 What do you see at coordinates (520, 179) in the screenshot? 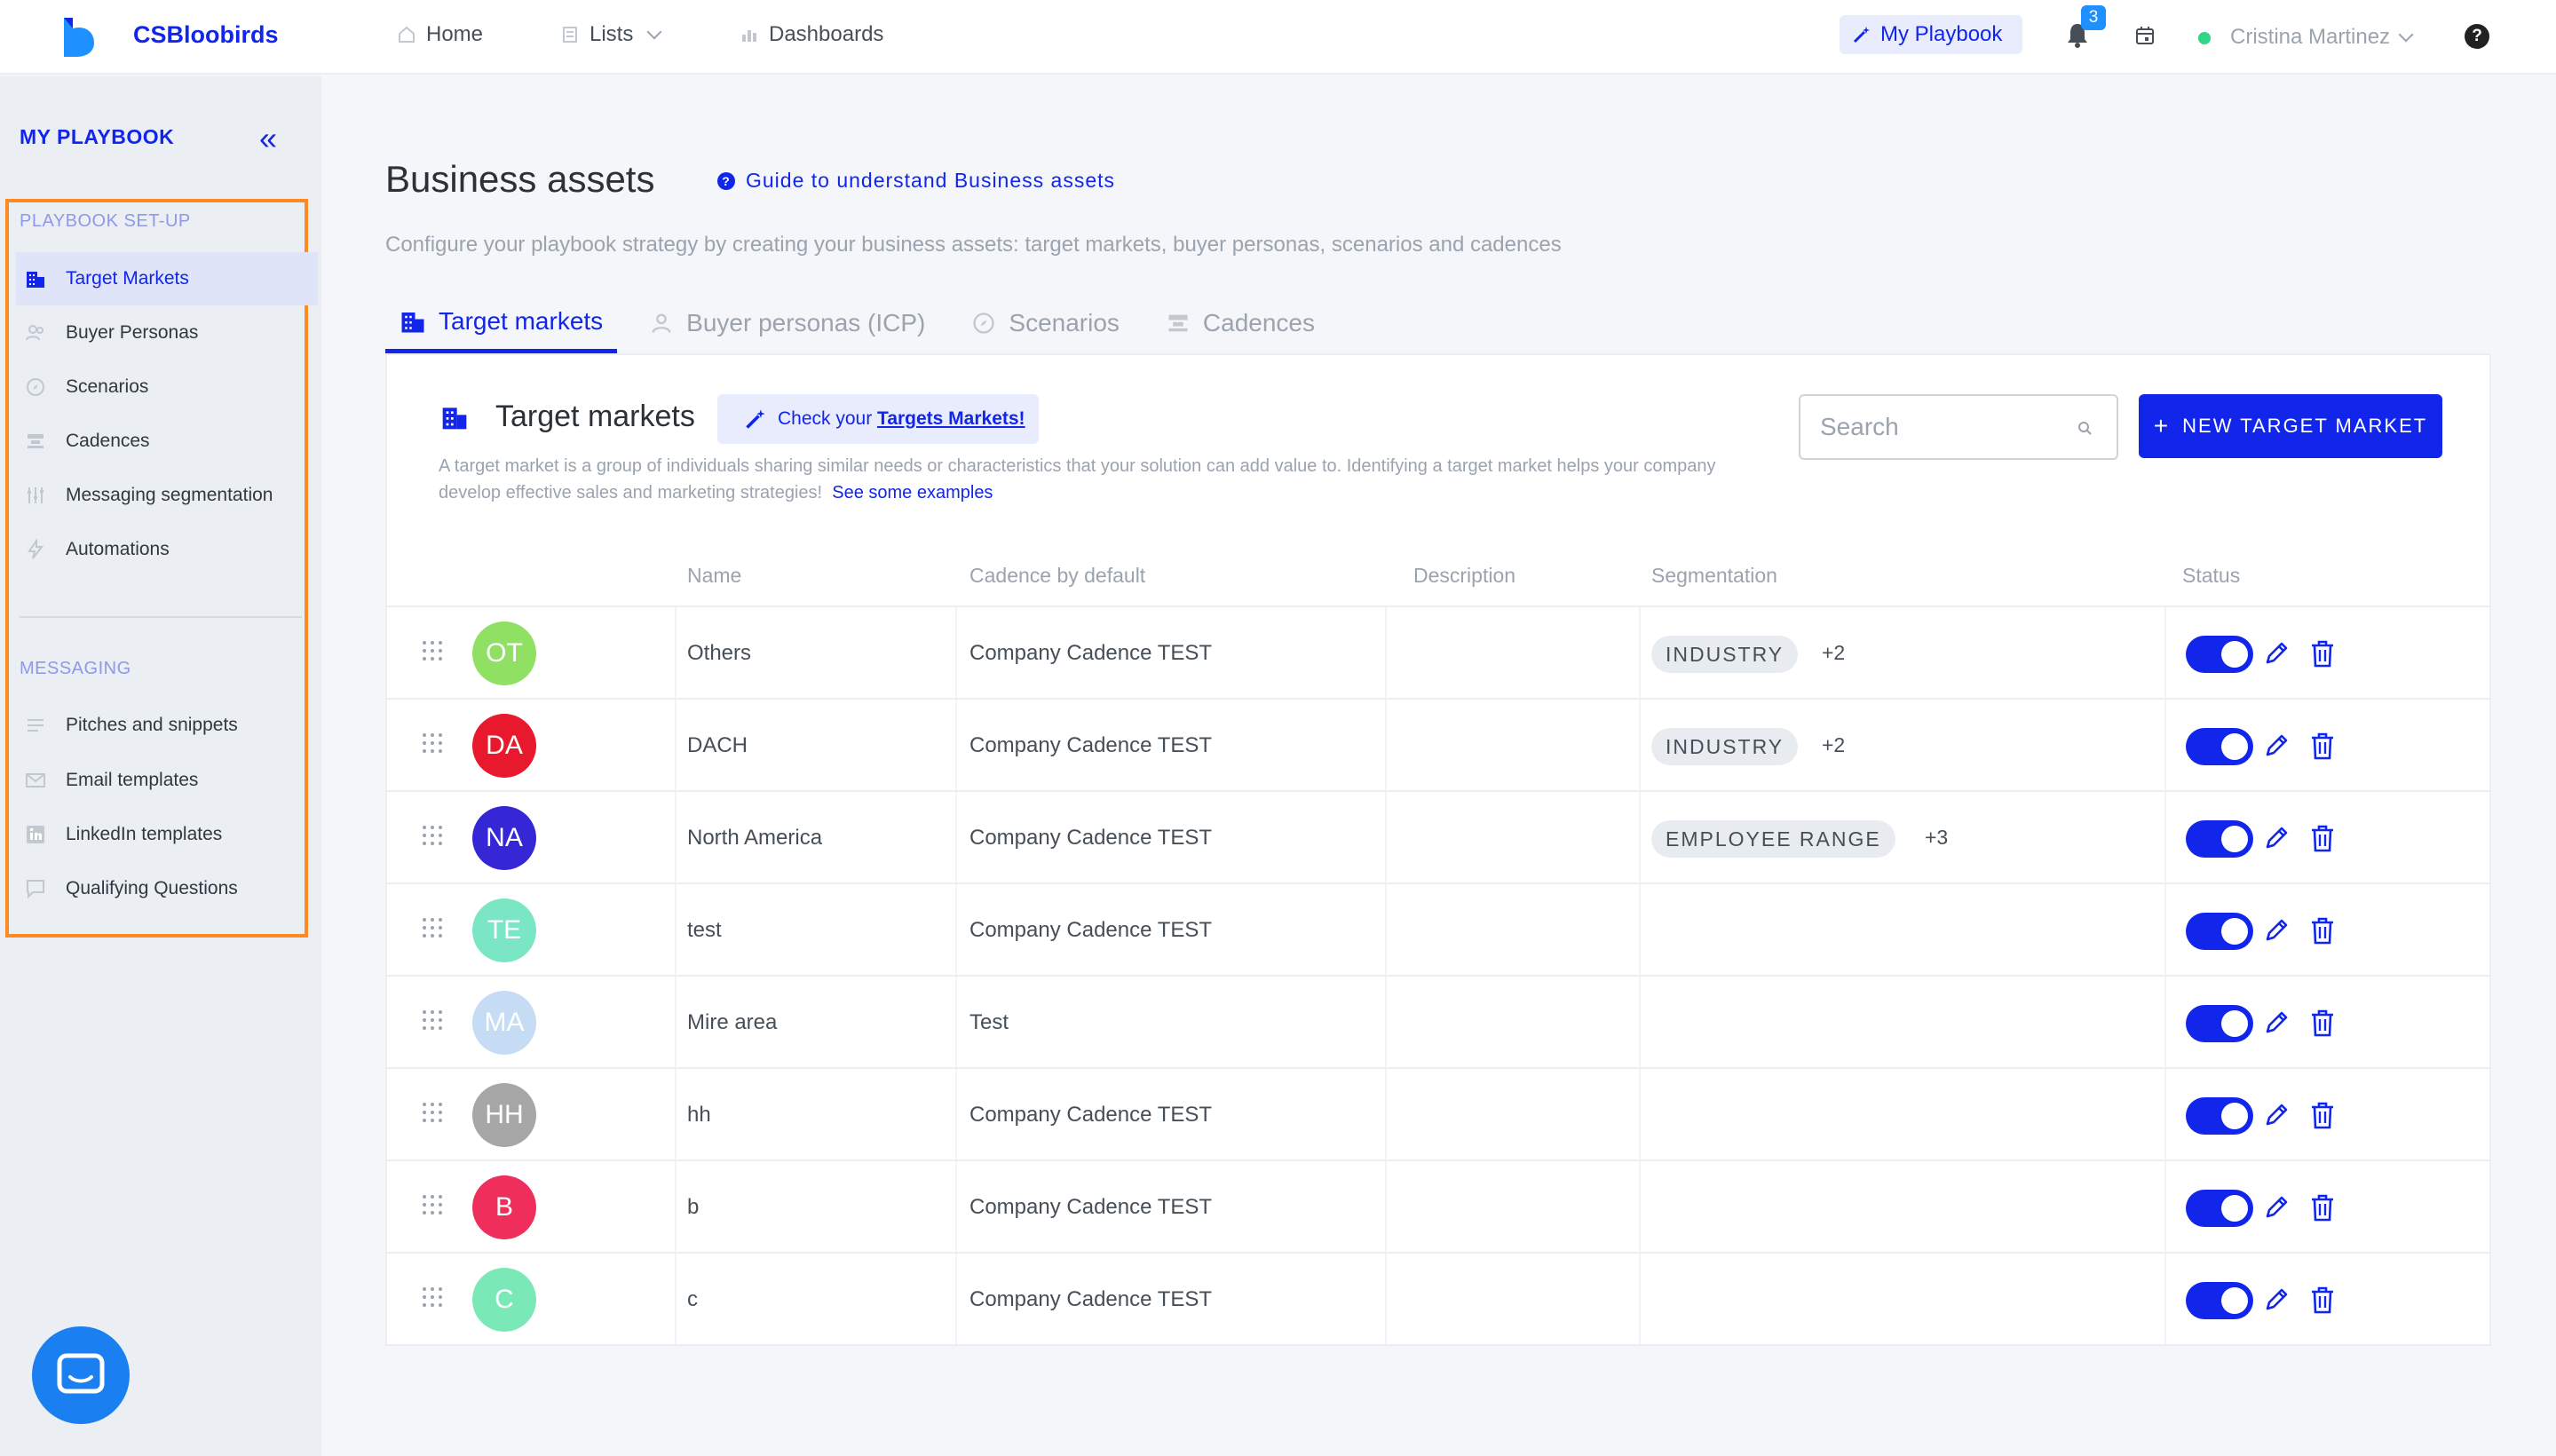
I see `page-title: Business assets` at bounding box center [520, 179].